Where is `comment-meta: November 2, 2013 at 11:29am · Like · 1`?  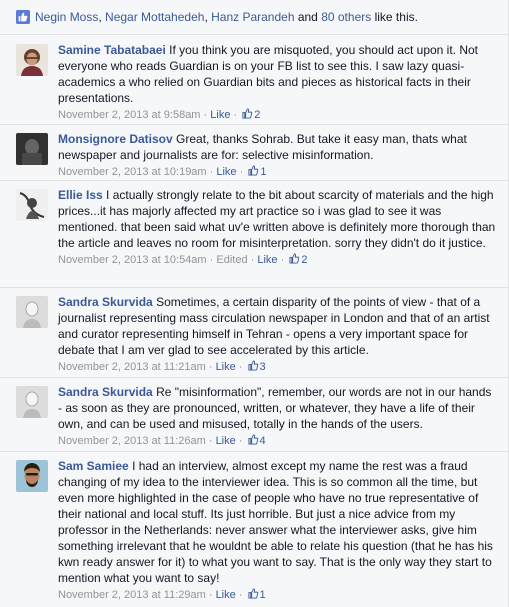 comment-meta: November 2, 2013 at 11:29am · Like · 1 is located at coordinates (278, 595).